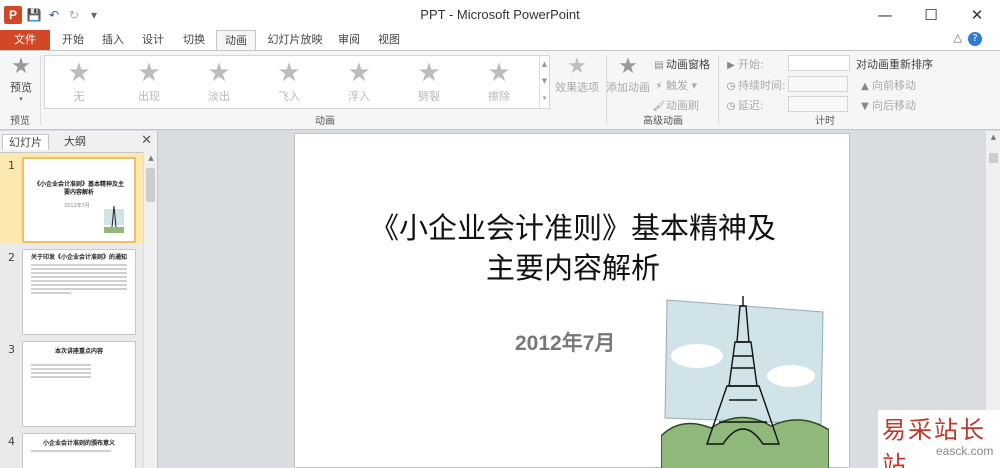  Describe the element at coordinates (934, 442) in the screenshot. I see `watermark-chinese-text: 易采站长站` at that location.